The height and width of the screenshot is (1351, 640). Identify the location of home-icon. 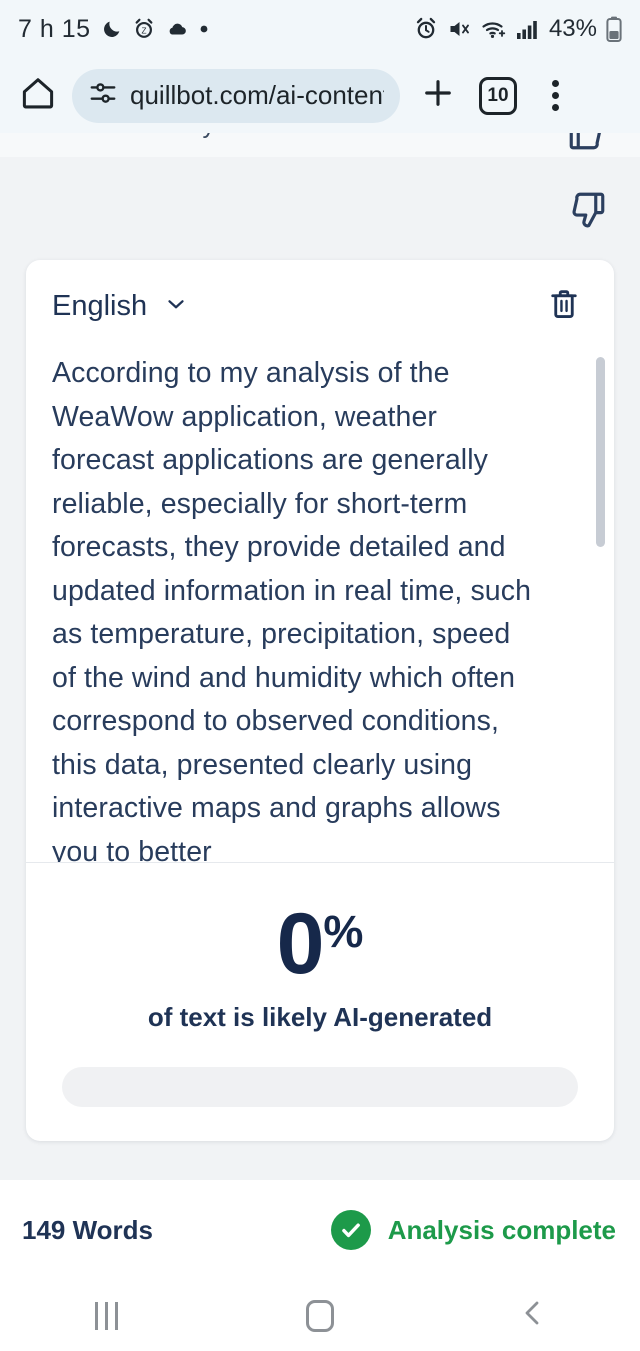
(38, 95).